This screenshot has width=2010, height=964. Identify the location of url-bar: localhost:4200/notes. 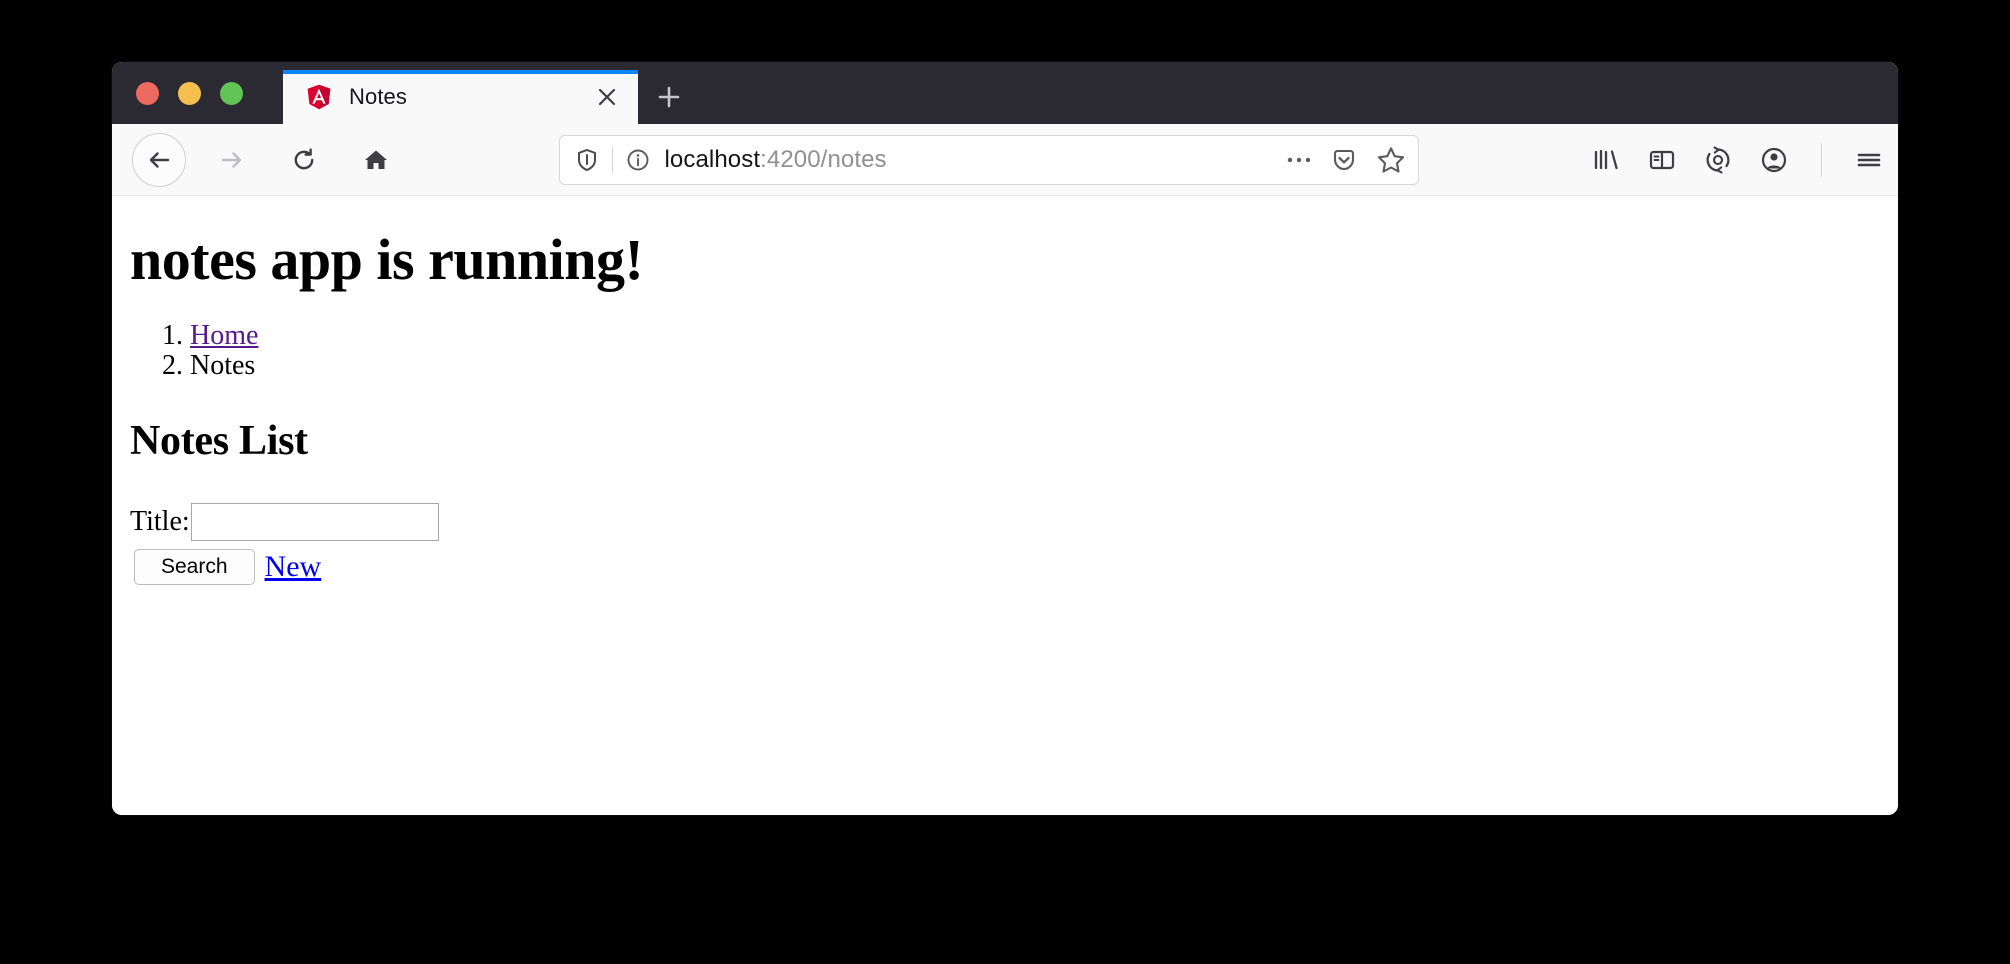
(988, 159).